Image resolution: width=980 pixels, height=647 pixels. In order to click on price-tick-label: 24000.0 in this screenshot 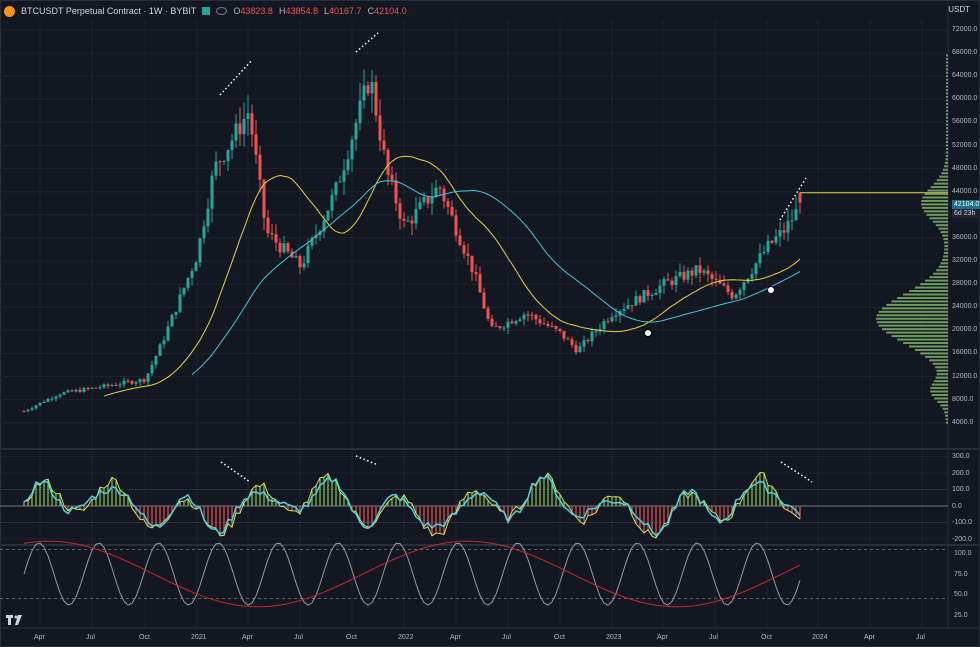, I will do `click(965, 307)`.